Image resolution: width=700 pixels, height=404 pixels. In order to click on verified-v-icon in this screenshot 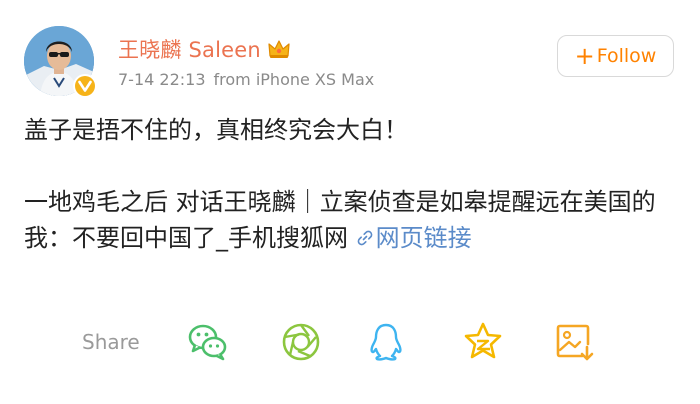, I will do `click(85, 86)`.